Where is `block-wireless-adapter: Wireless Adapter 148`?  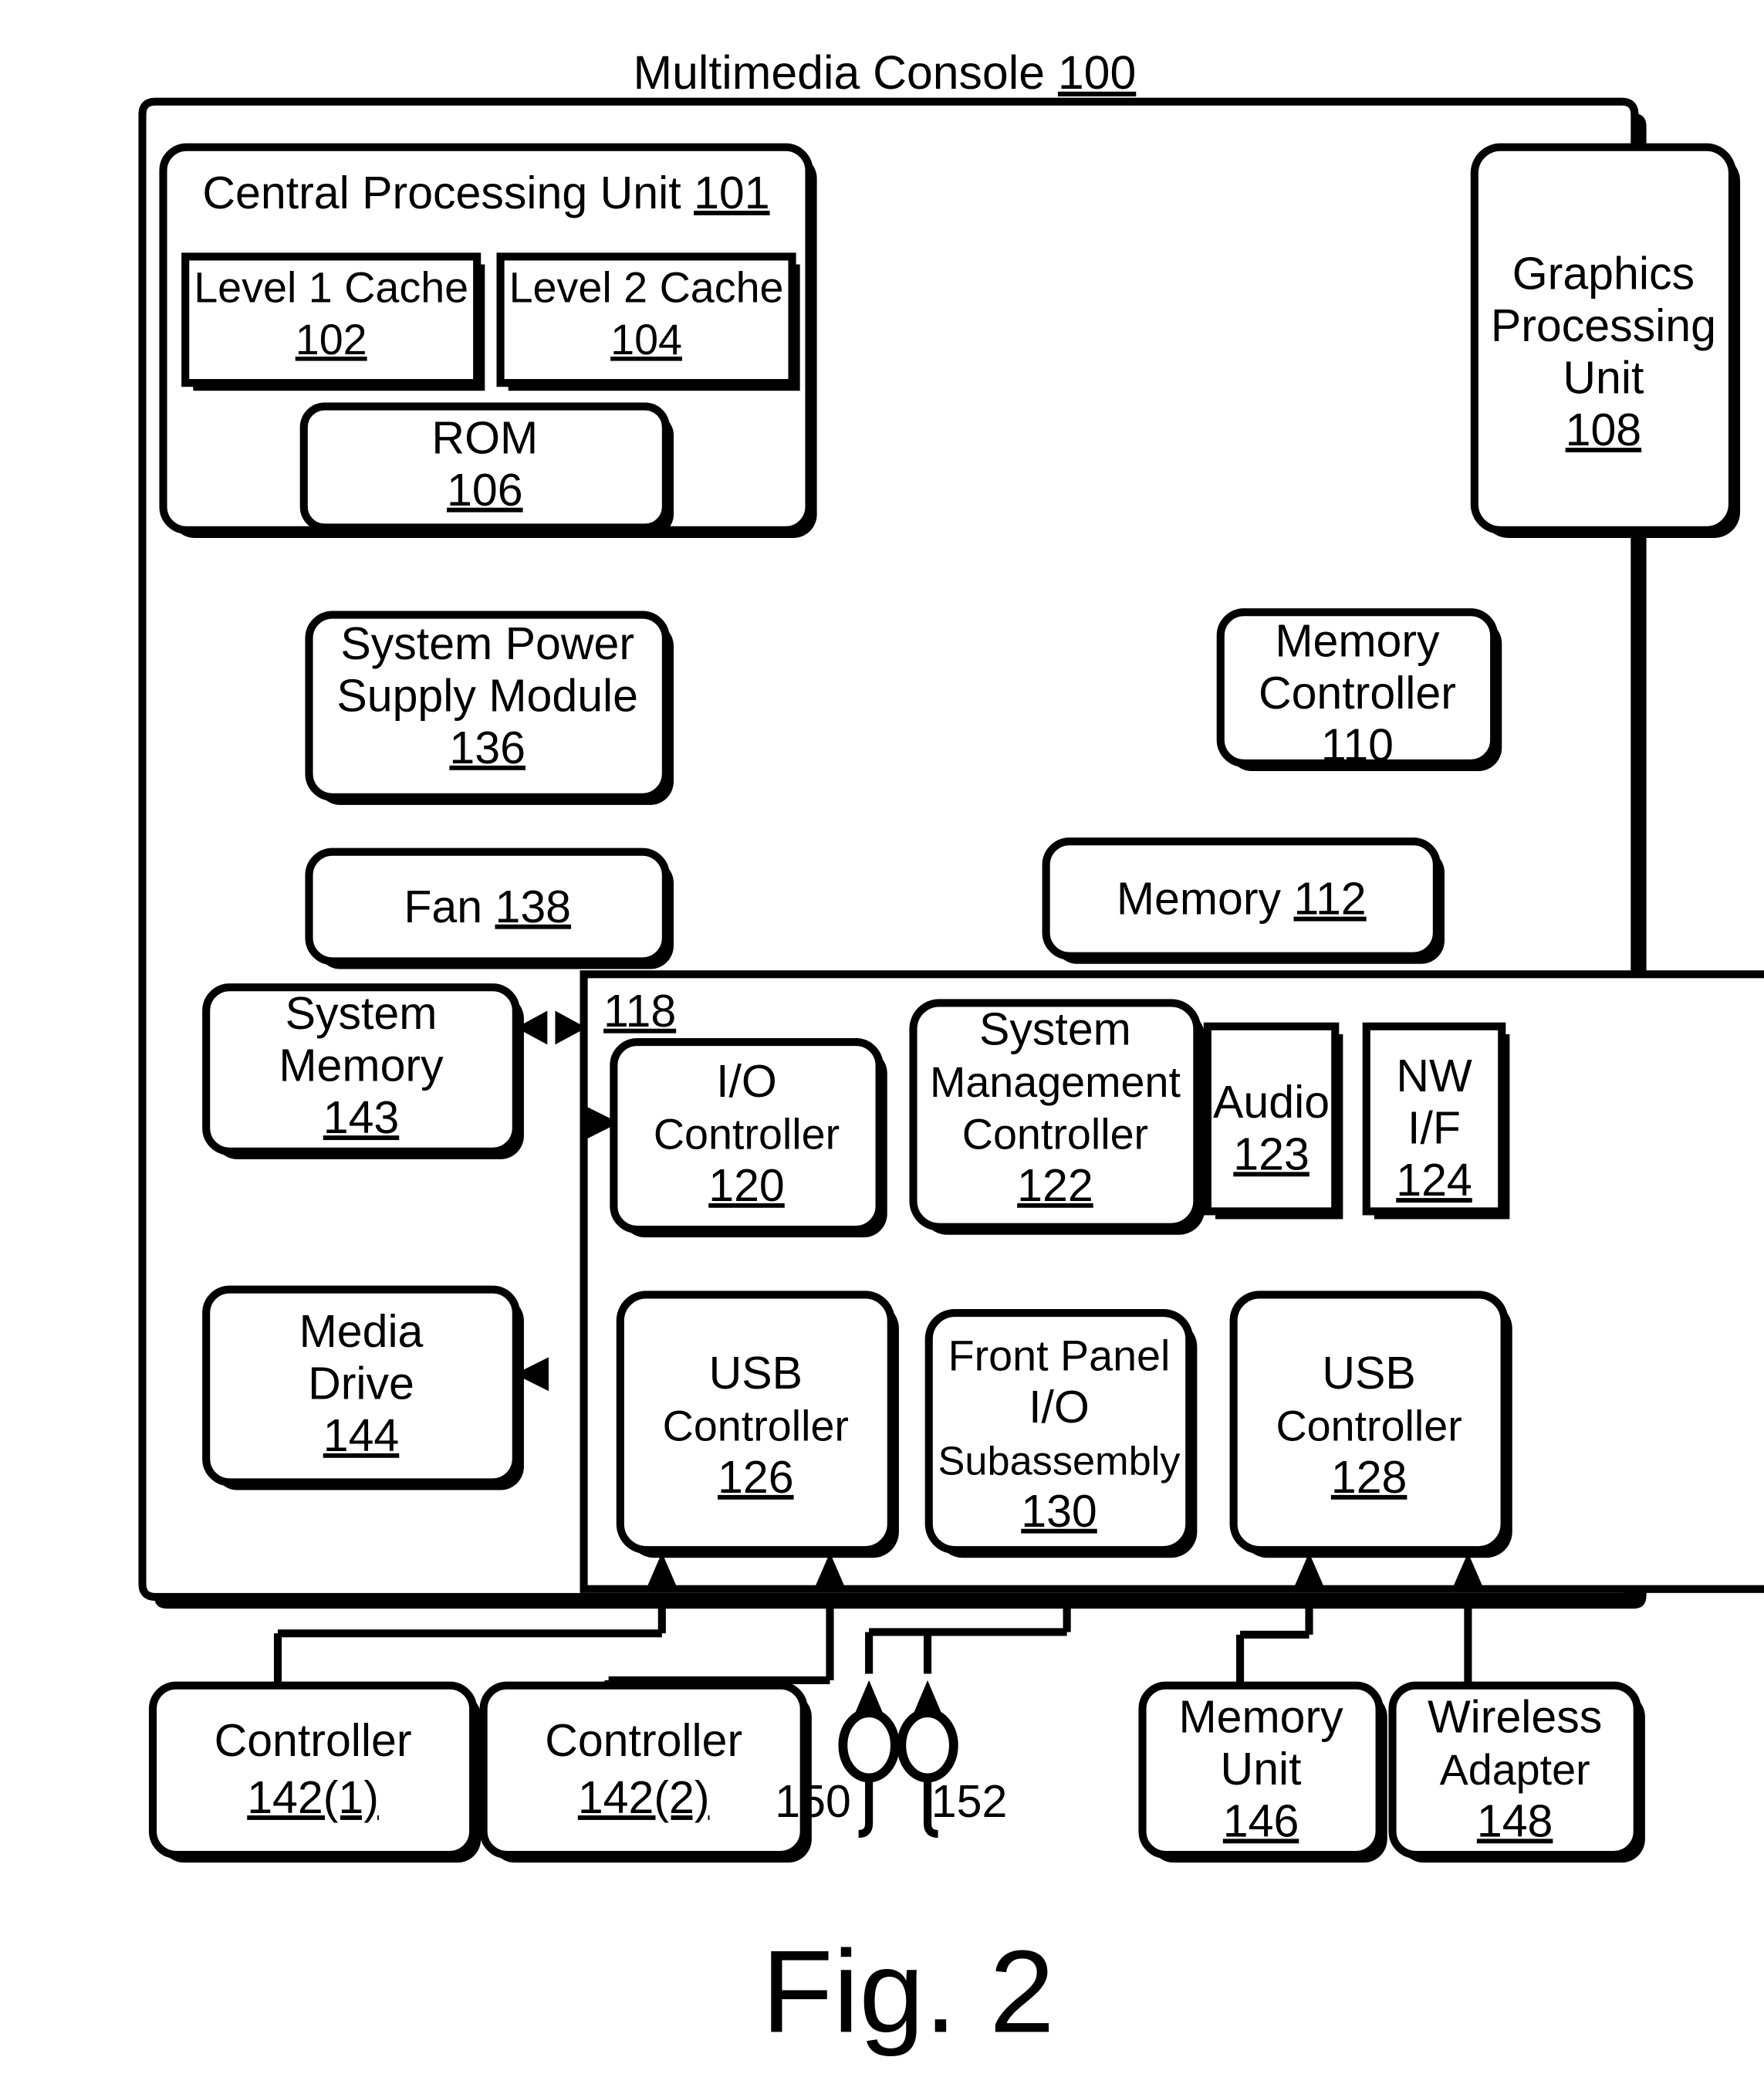
block-wireless-adapter: Wireless Adapter 148 is located at coordinates (1516, 1772).